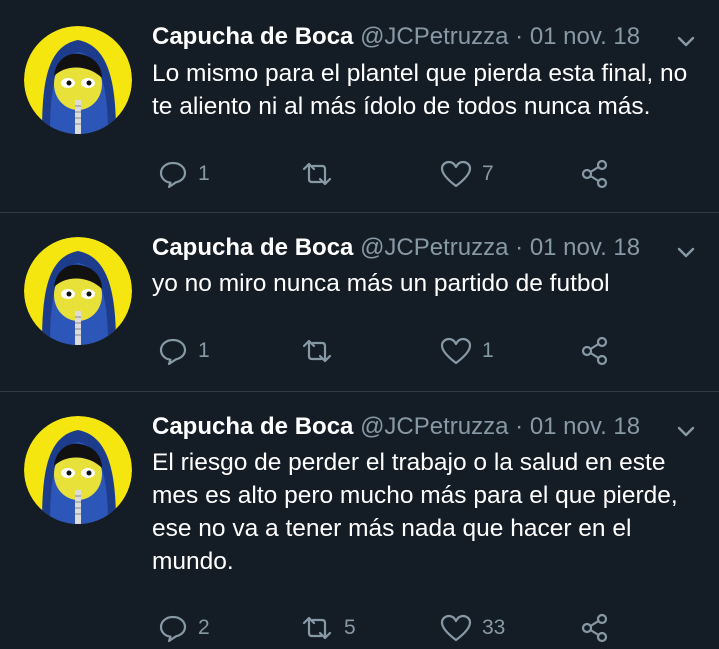  I want to click on like-button: 33, so click(472, 628).